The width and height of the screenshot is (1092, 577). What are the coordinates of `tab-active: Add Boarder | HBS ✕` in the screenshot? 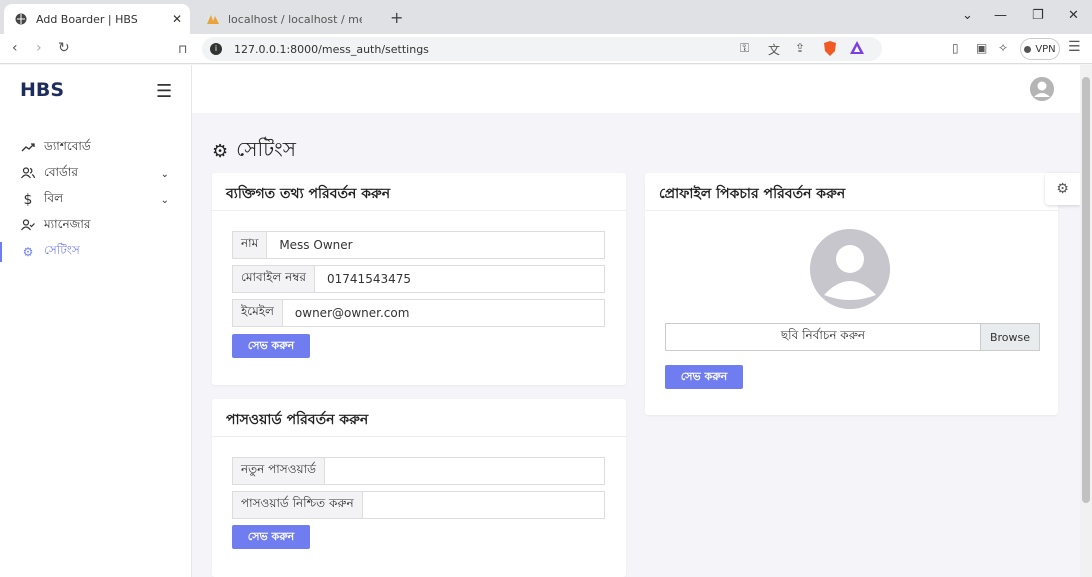 It's located at (97, 19).